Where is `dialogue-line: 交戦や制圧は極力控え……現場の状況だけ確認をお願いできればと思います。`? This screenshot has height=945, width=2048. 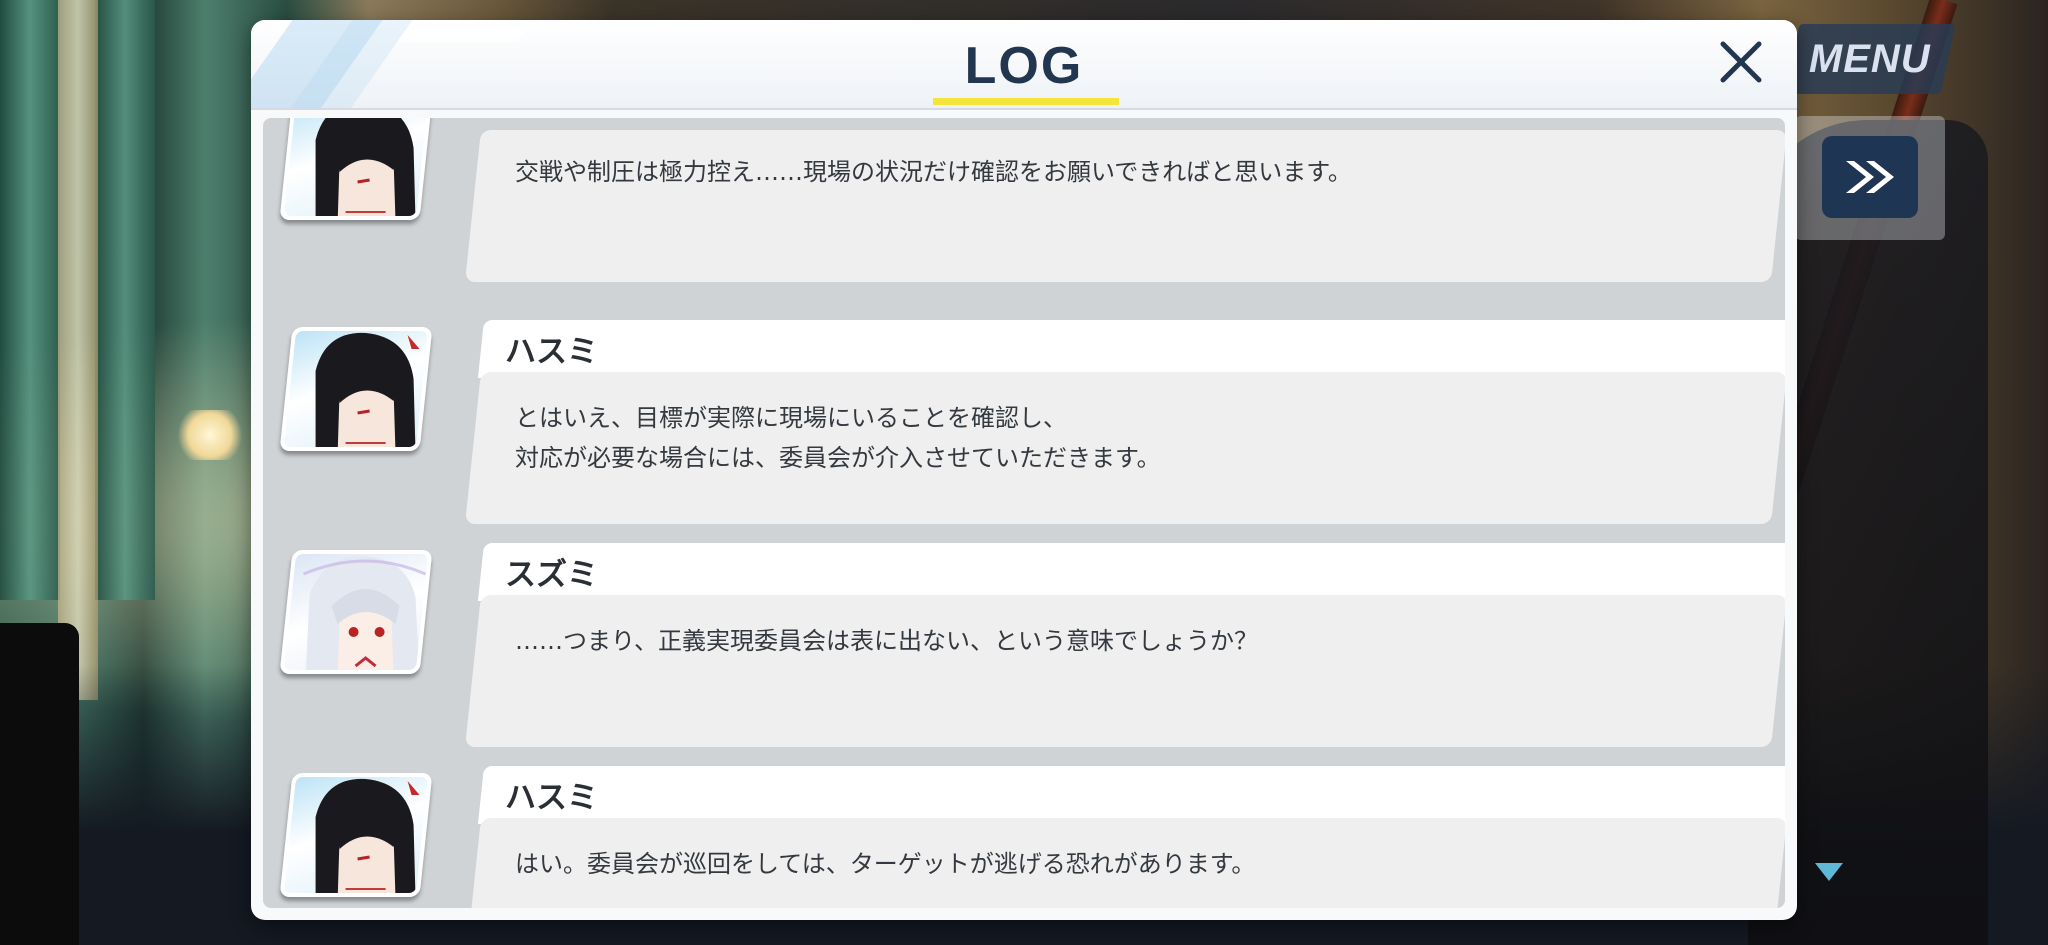
dialogue-line: 交戦や制圧は極力控え……現場の状況だけ確認をお願いできればと思います。 is located at coordinates (933, 172).